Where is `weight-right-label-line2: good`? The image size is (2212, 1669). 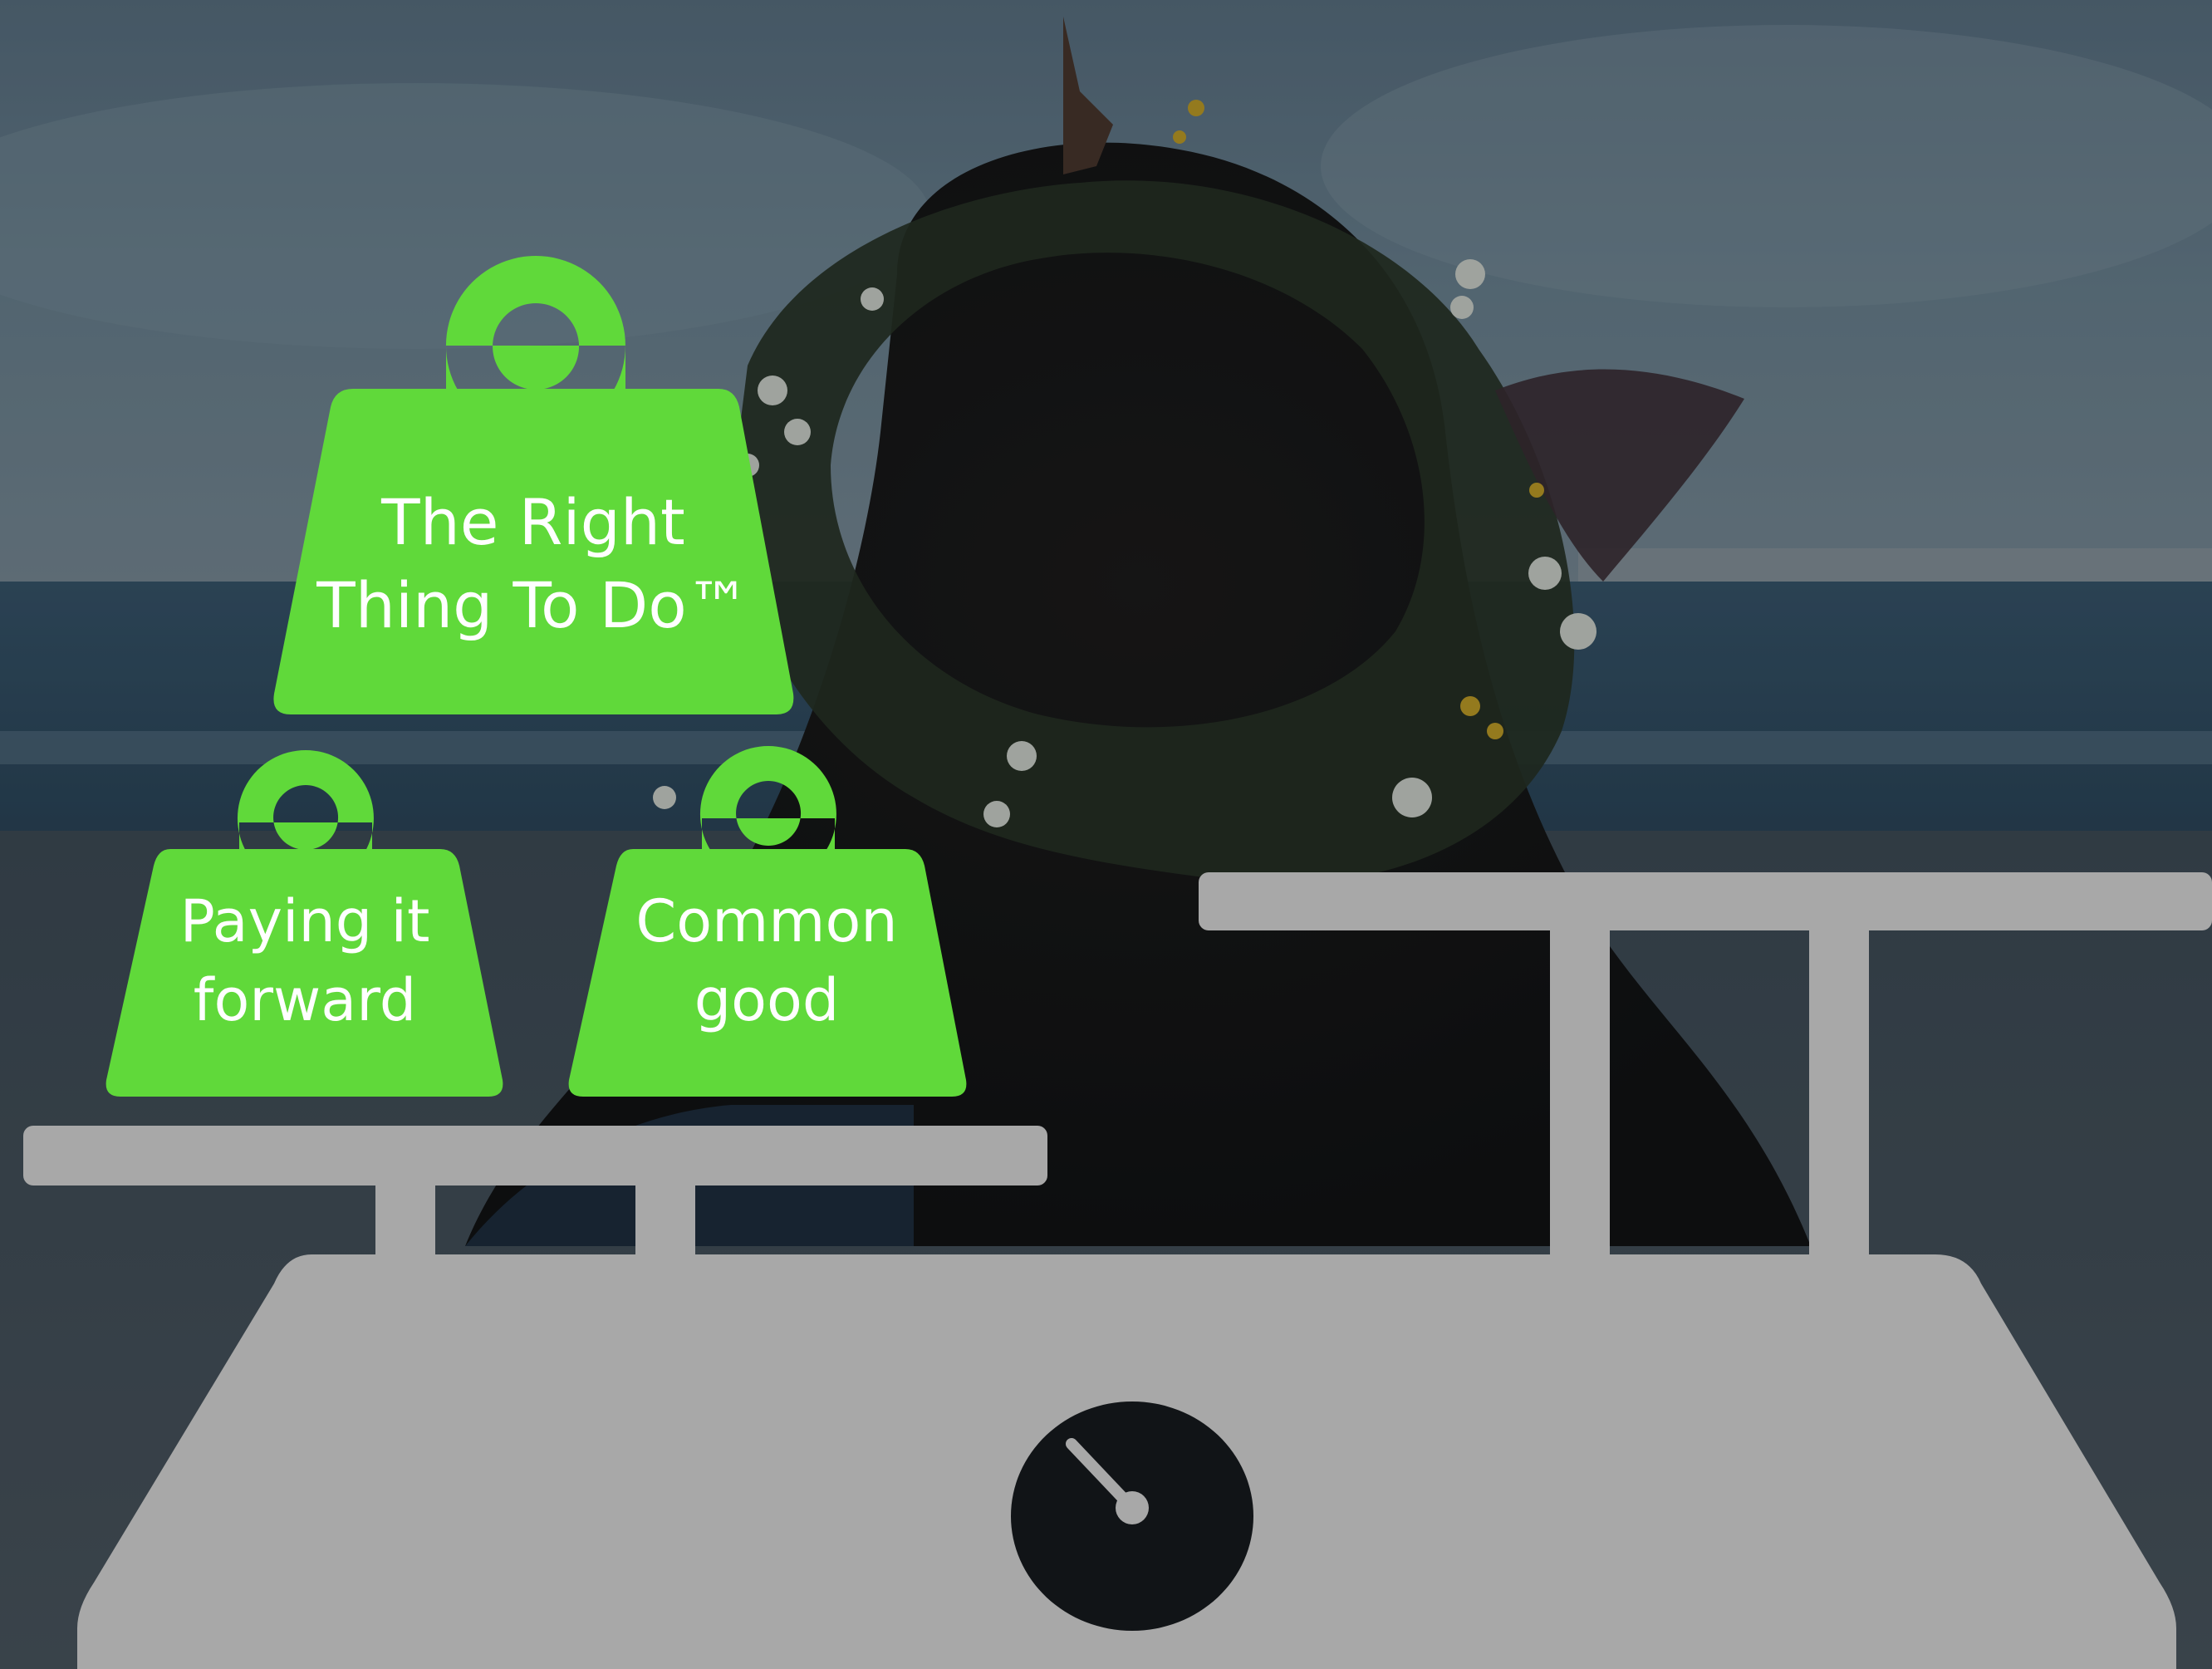
weight-right-label-line2: good is located at coordinates (767, 1000).